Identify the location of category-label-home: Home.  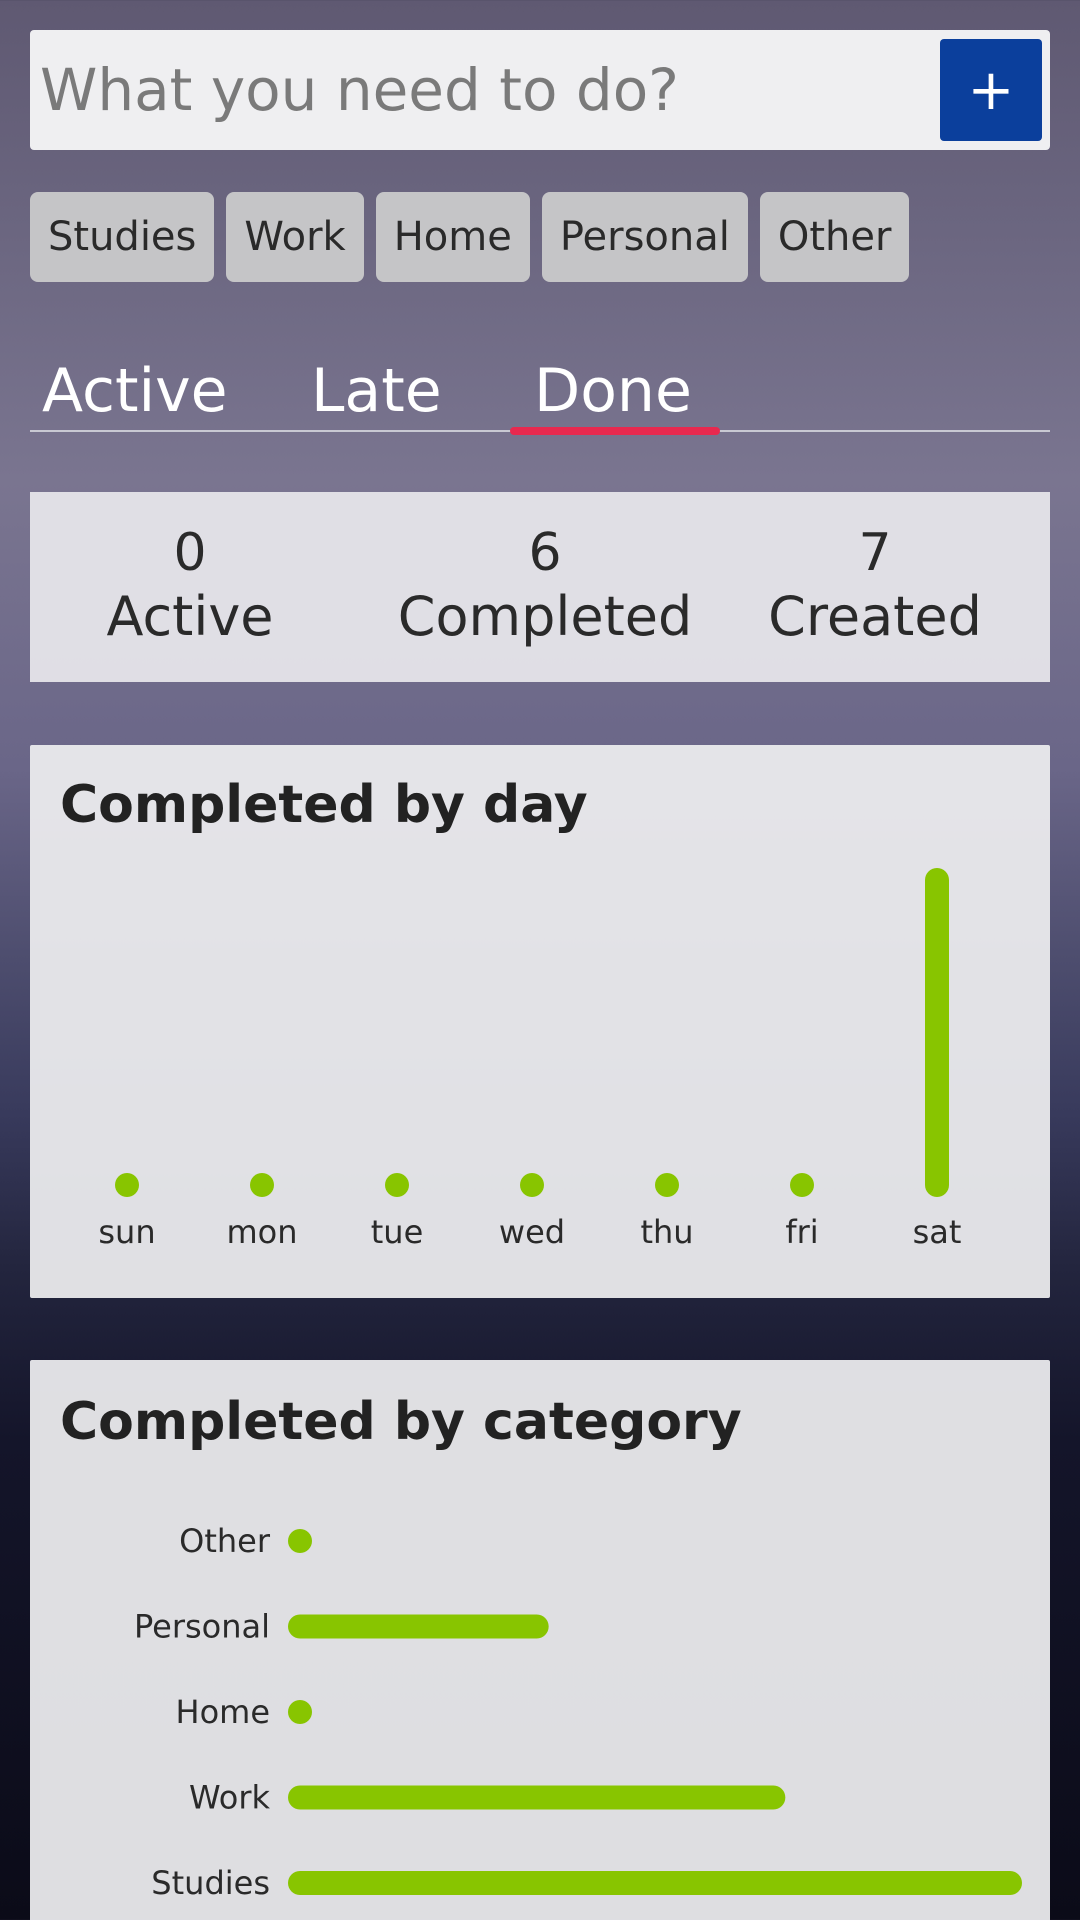
(223, 1712).